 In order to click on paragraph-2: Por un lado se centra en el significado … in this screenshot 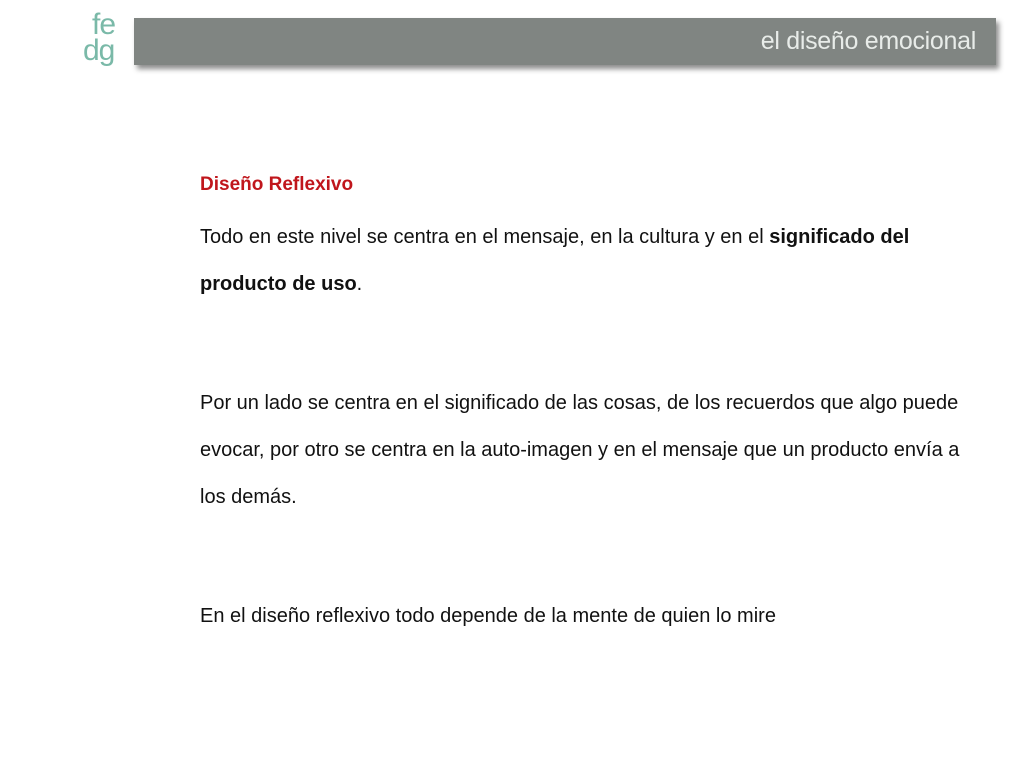, I will do `click(580, 450)`.